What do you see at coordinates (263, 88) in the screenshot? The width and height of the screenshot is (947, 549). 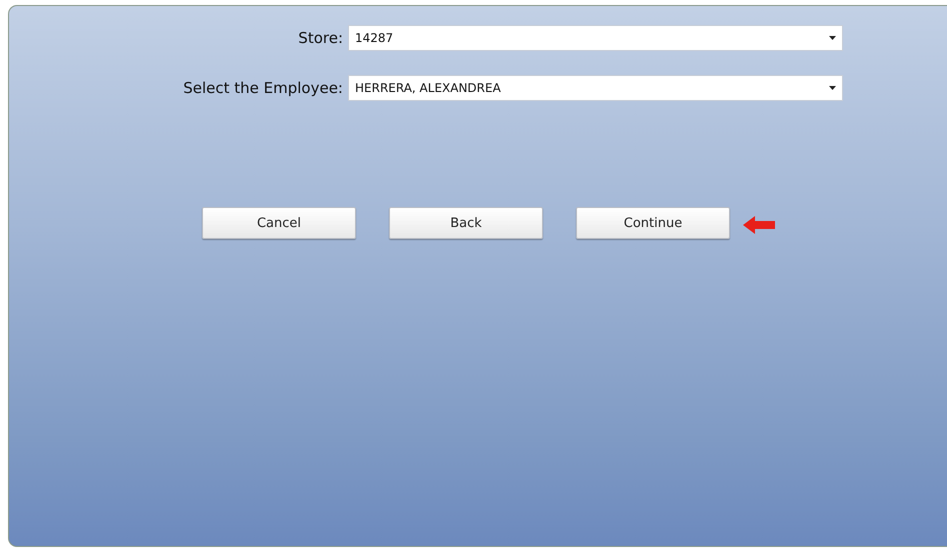 I see `field-label: Select the Employee:` at bounding box center [263, 88].